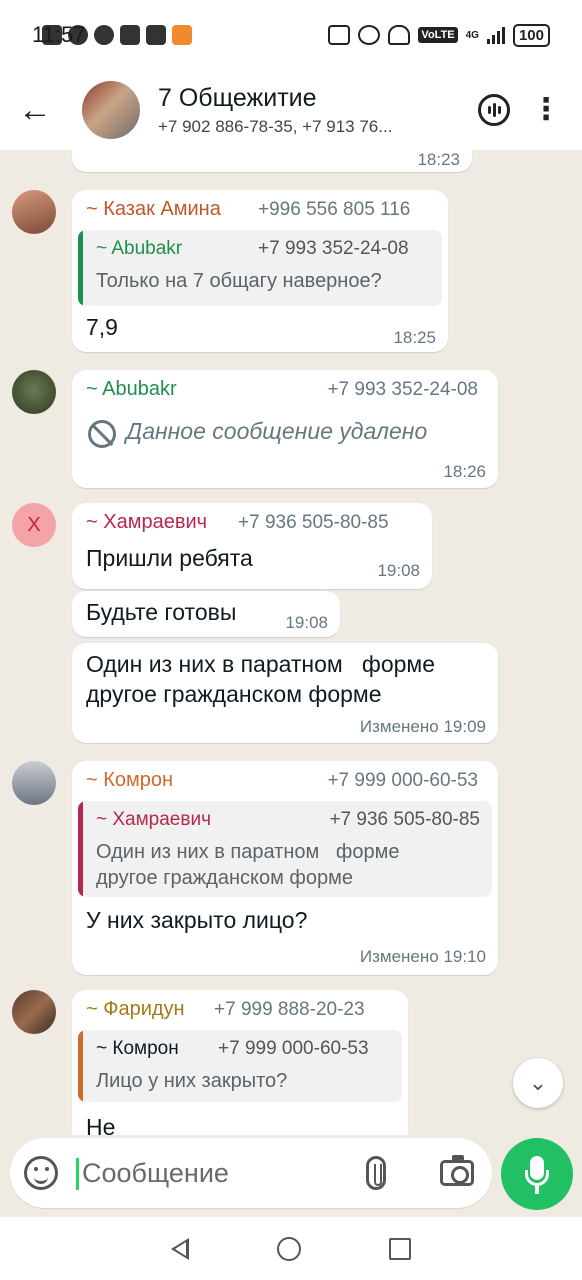 Image resolution: width=582 pixels, height=1280 pixels. I want to click on sticker-icon, so click(41, 1173).